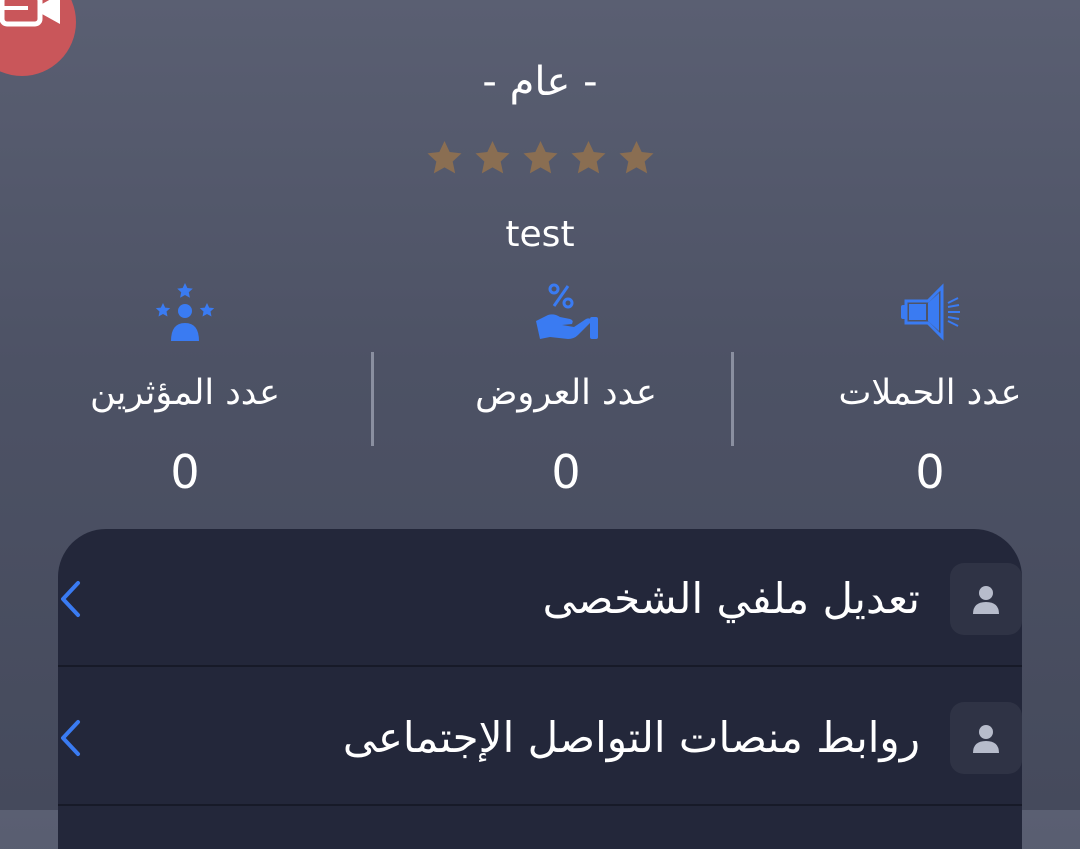  What do you see at coordinates (731, 598) in the screenshot?
I see `menu-item-label: تعديل ملفي الشخصى` at bounding box center [731, 598].